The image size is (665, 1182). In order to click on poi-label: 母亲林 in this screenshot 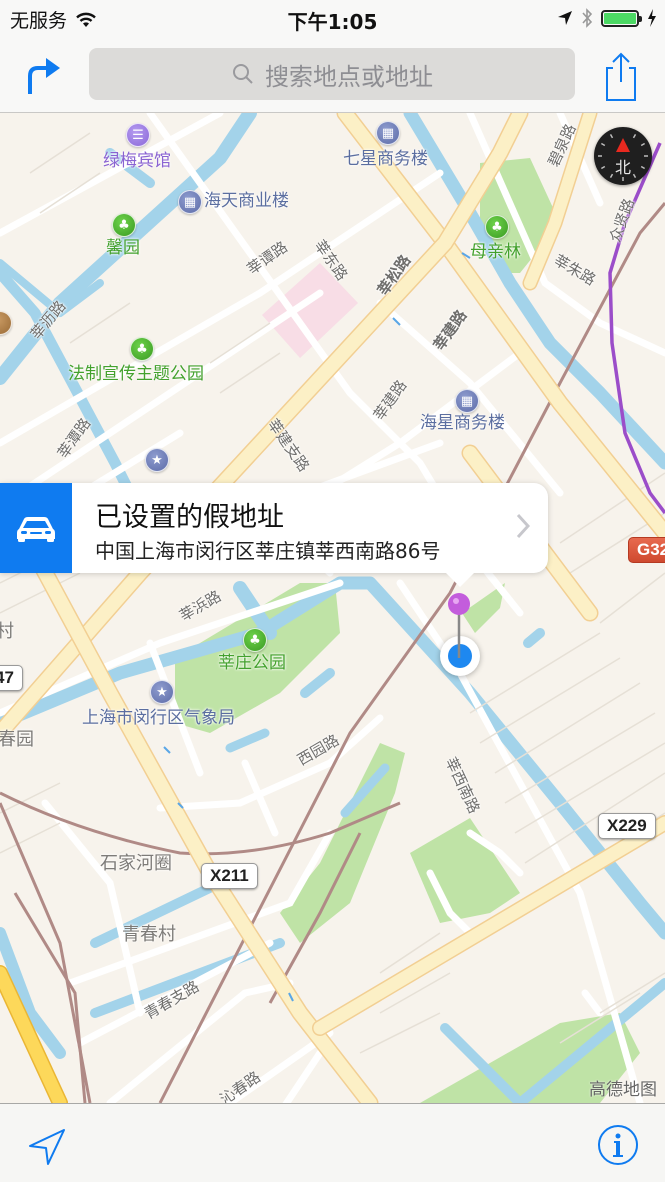, I will do `click(495, 252)`.